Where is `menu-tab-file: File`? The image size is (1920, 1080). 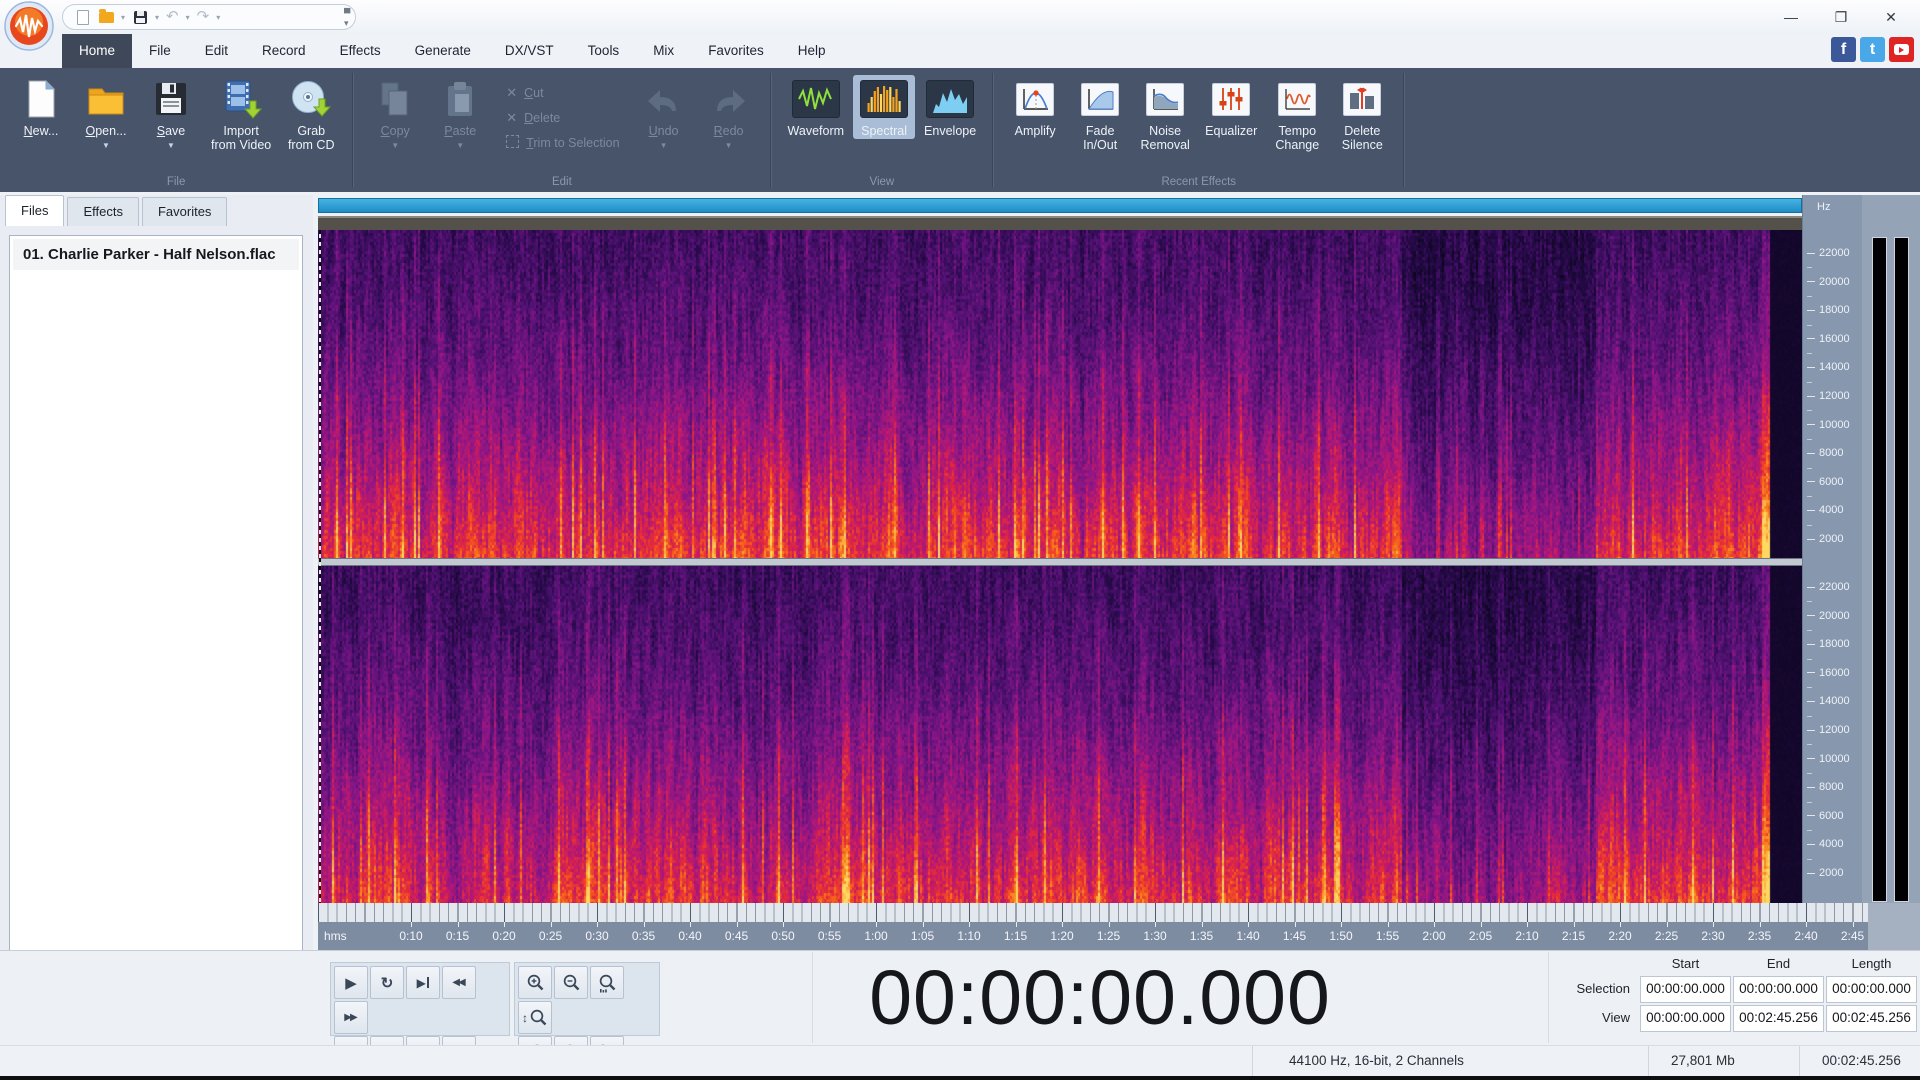 menu-tab-file: File is located at coordinates (160, 51).